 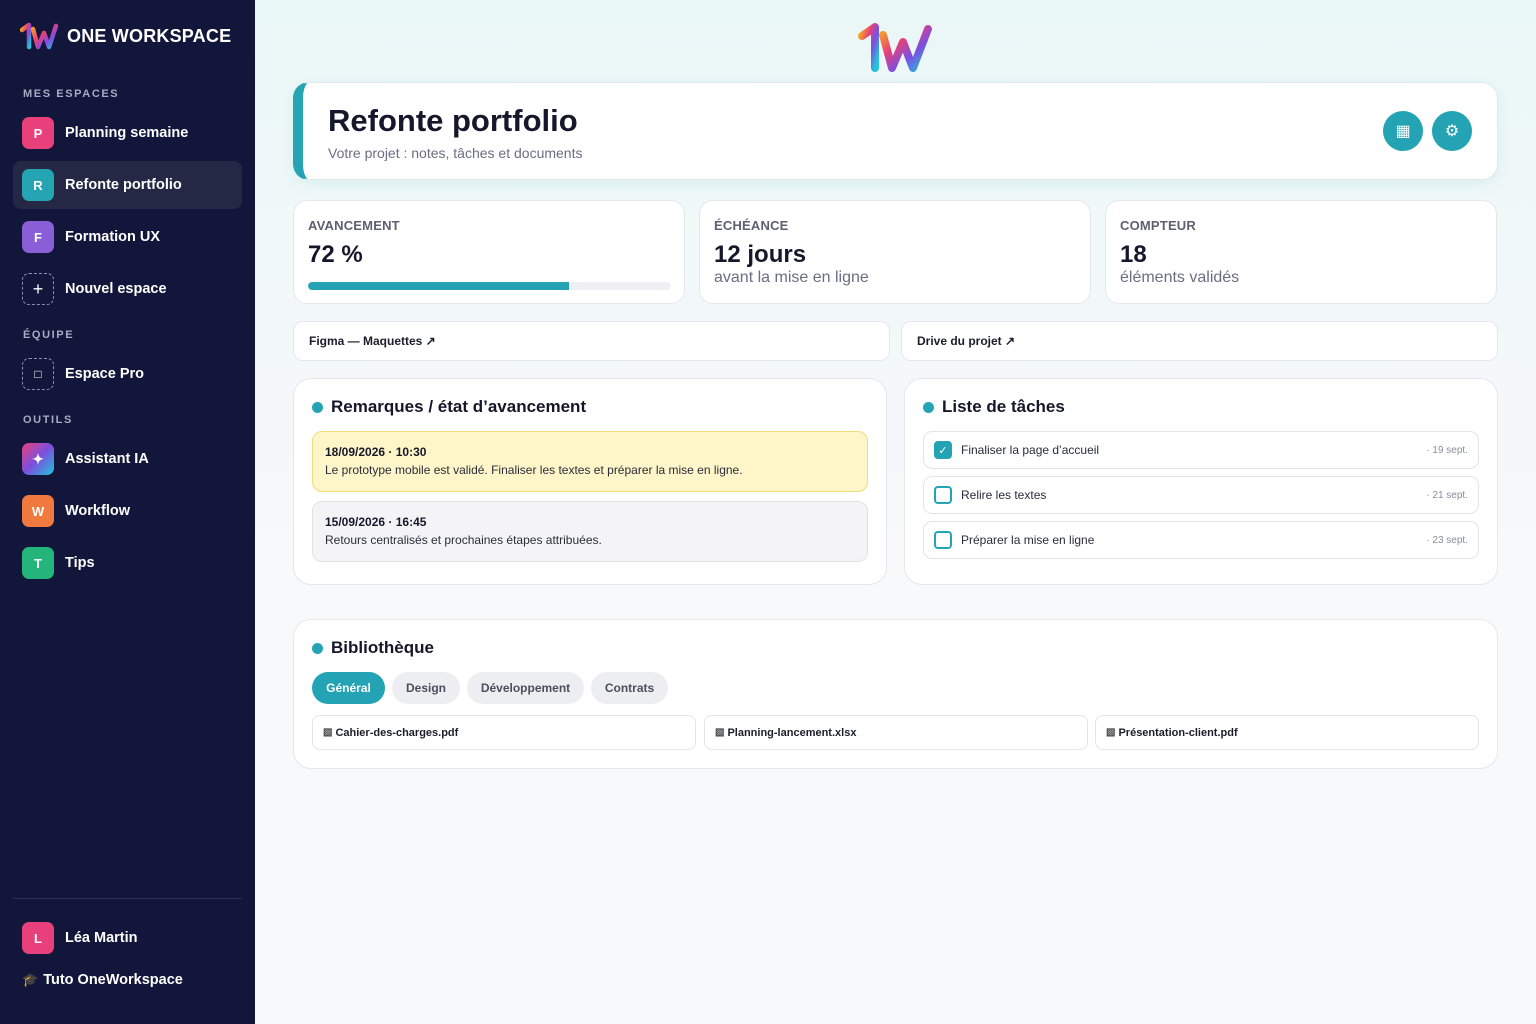 What do you see at coordinates (49, 335) in the screenshot?
I see `section-label-team: ÉQUIPE` at bounding box center [49, 335].